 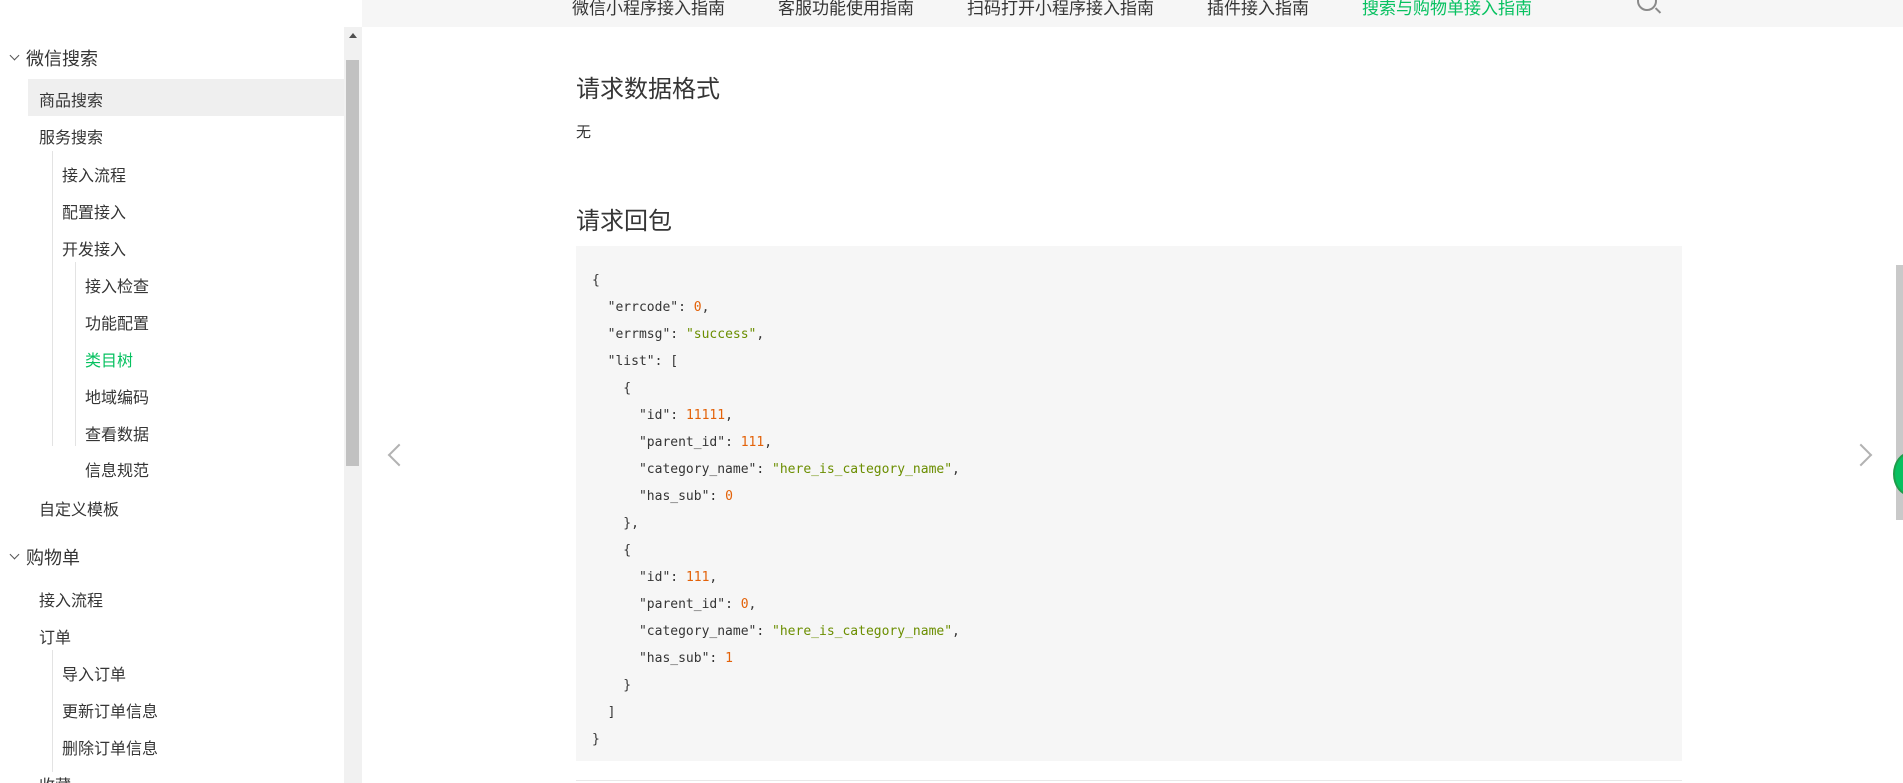 What do you see at coordinates (55, 636) in the screenshot?
I see `sidebar-item-orders: 订单` at bounding box center [55, 636].